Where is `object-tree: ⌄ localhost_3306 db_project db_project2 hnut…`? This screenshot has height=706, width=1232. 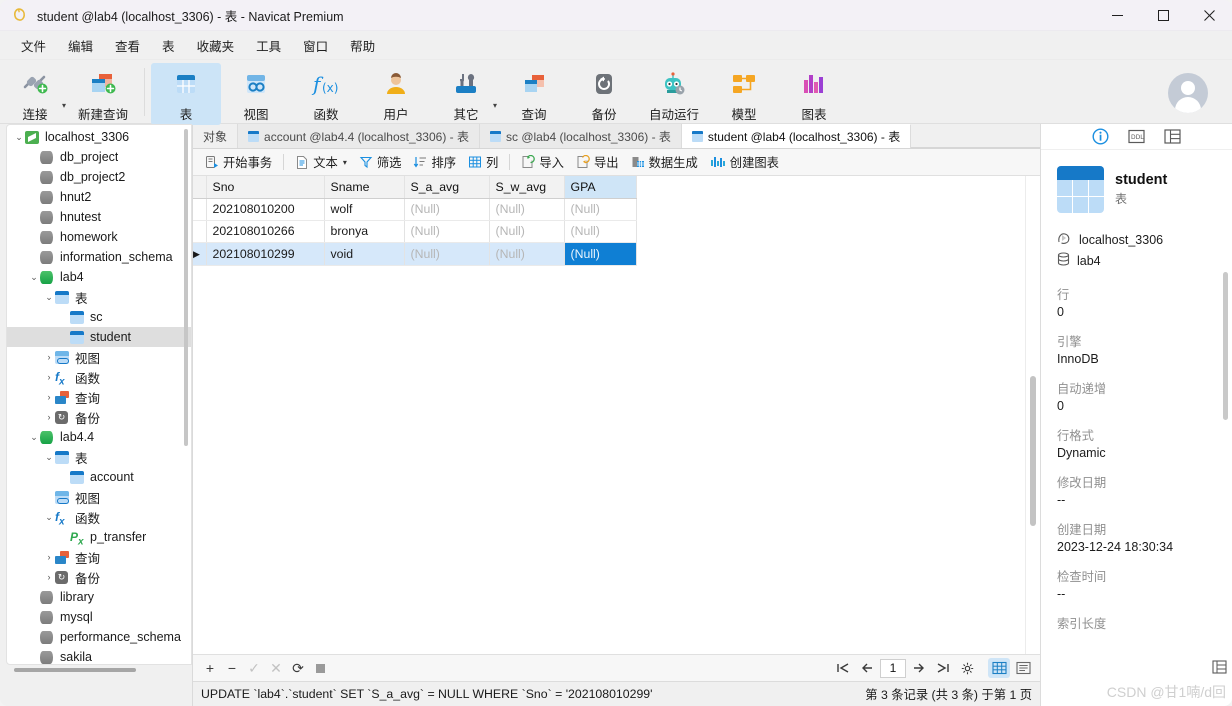 object-tree: ⌄ localhost_3306 db_project db_project2 hnut… is located at coordinates (99, 394).